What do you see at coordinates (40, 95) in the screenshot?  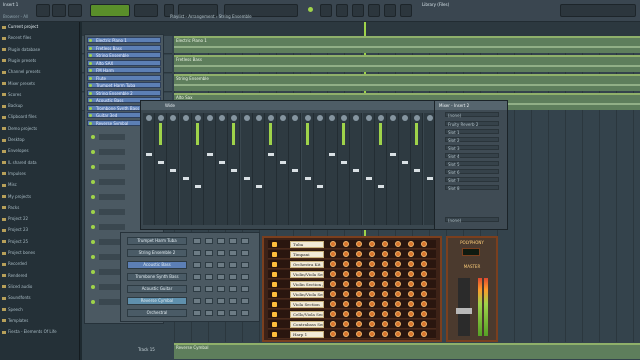 I see `browser-item: Scores` at bounding box center [40, 95].